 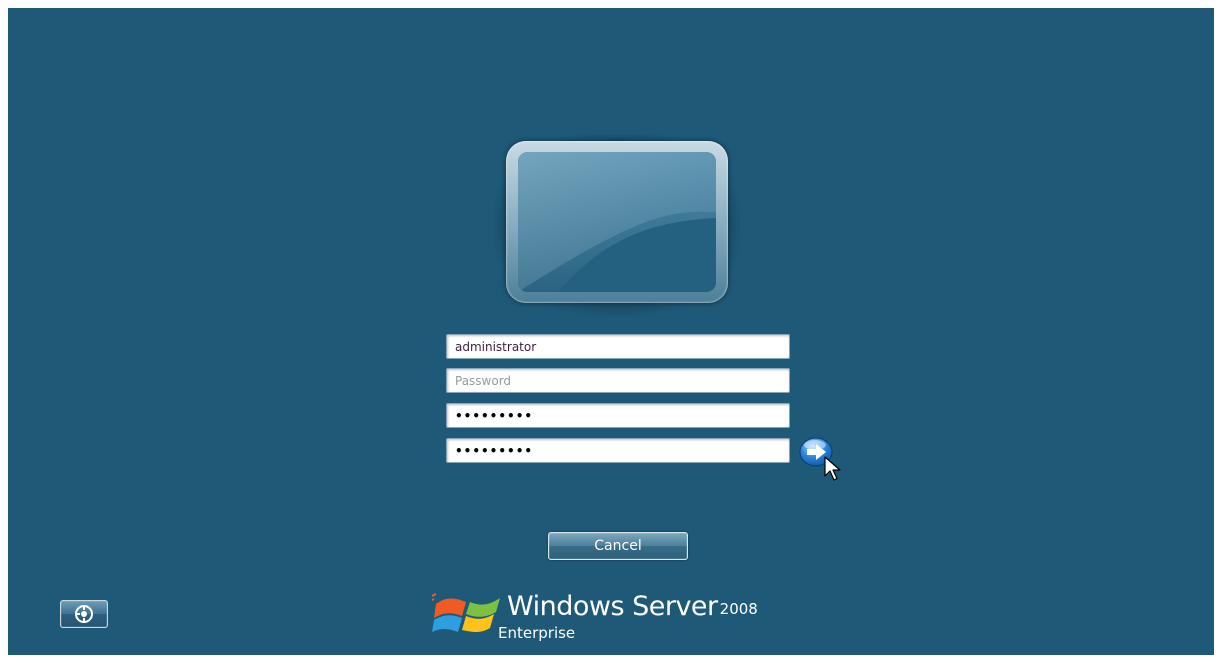 What do you see at coordinates (618, 346) in the screenshot?
I see `username-field: administrator` at bounding box center [618, 346].